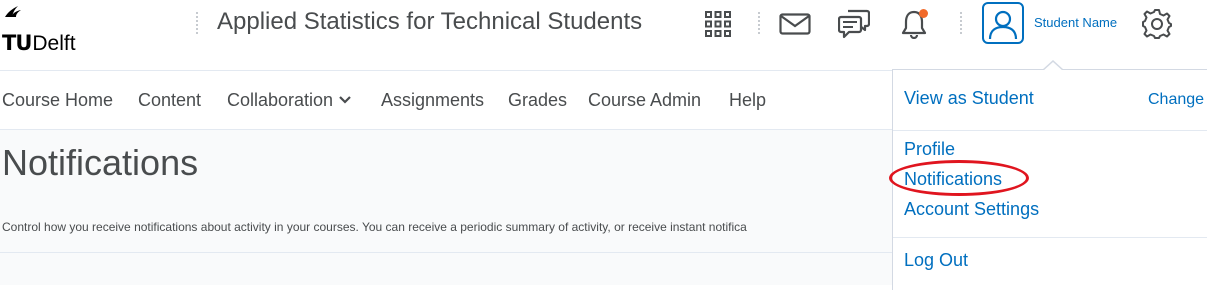 The image size is (1207, 290). Describe the element at coordinates (57, 100) in the screenshot. I see `nav-course-home: Course Home` at that location.